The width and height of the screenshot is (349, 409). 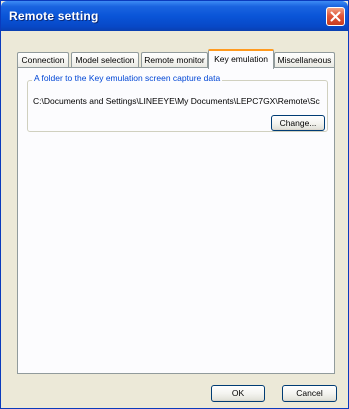 What do you see at coordinates (174, 16) in the screenshot?
I see `title-bar: Remote setting` at bounding box center [174, 16].